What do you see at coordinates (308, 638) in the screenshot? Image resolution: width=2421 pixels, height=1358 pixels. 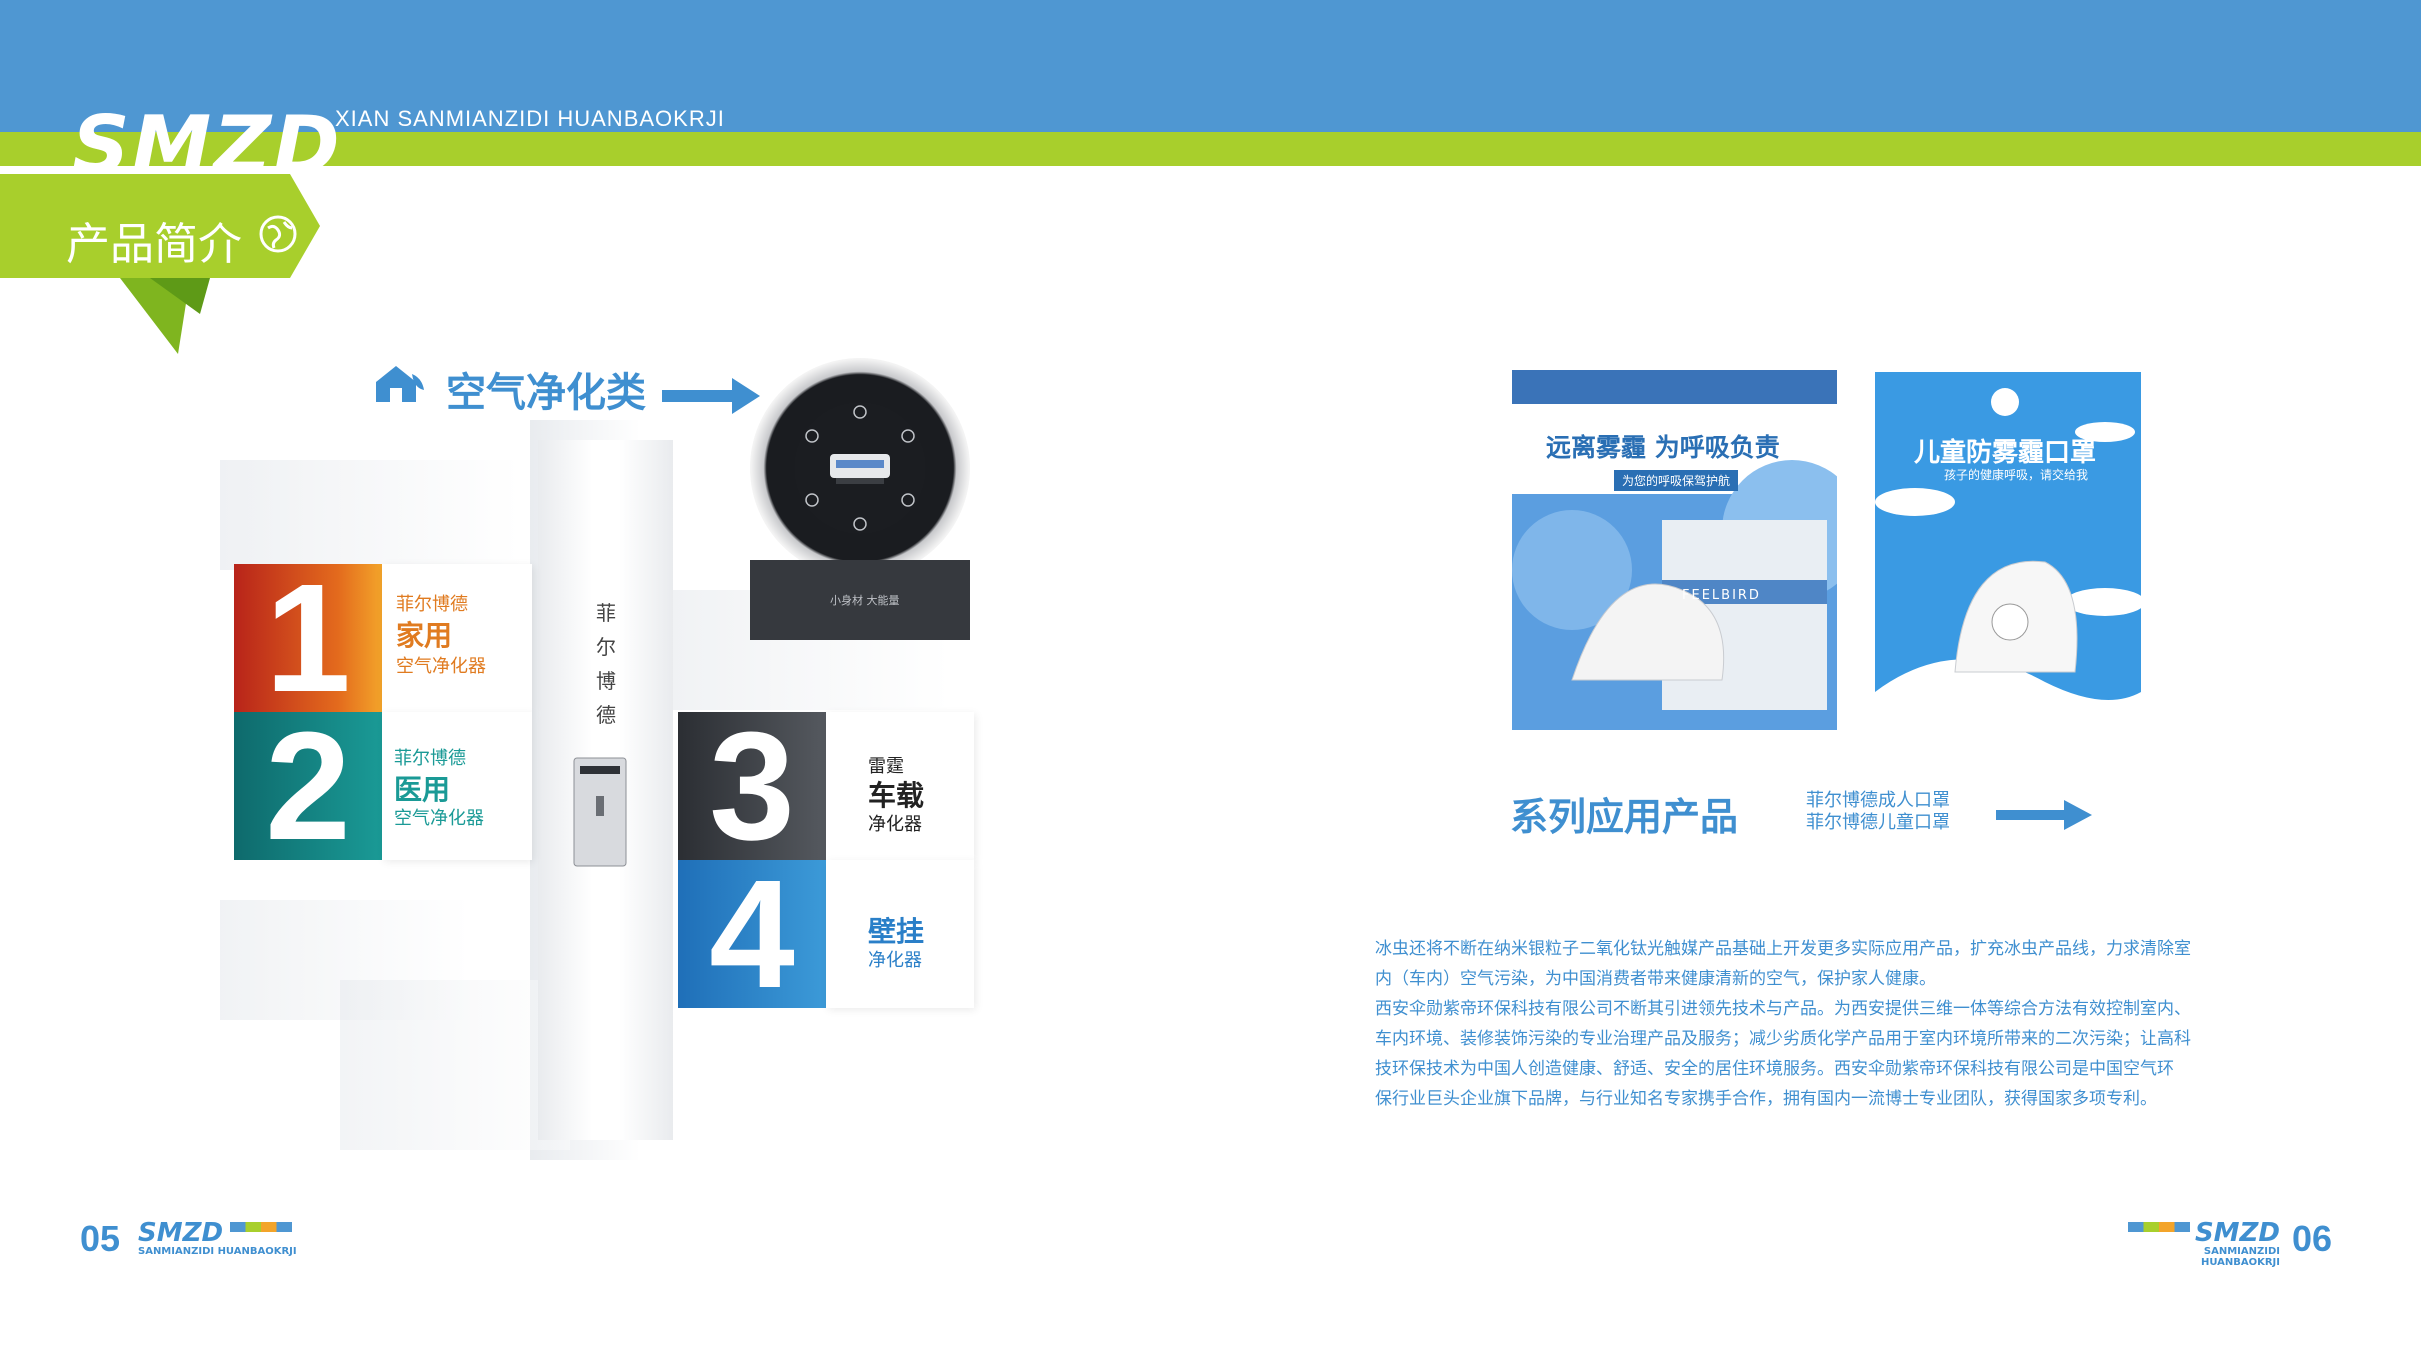 I see `category-1-number: 1` at bounding box center [308, 638].